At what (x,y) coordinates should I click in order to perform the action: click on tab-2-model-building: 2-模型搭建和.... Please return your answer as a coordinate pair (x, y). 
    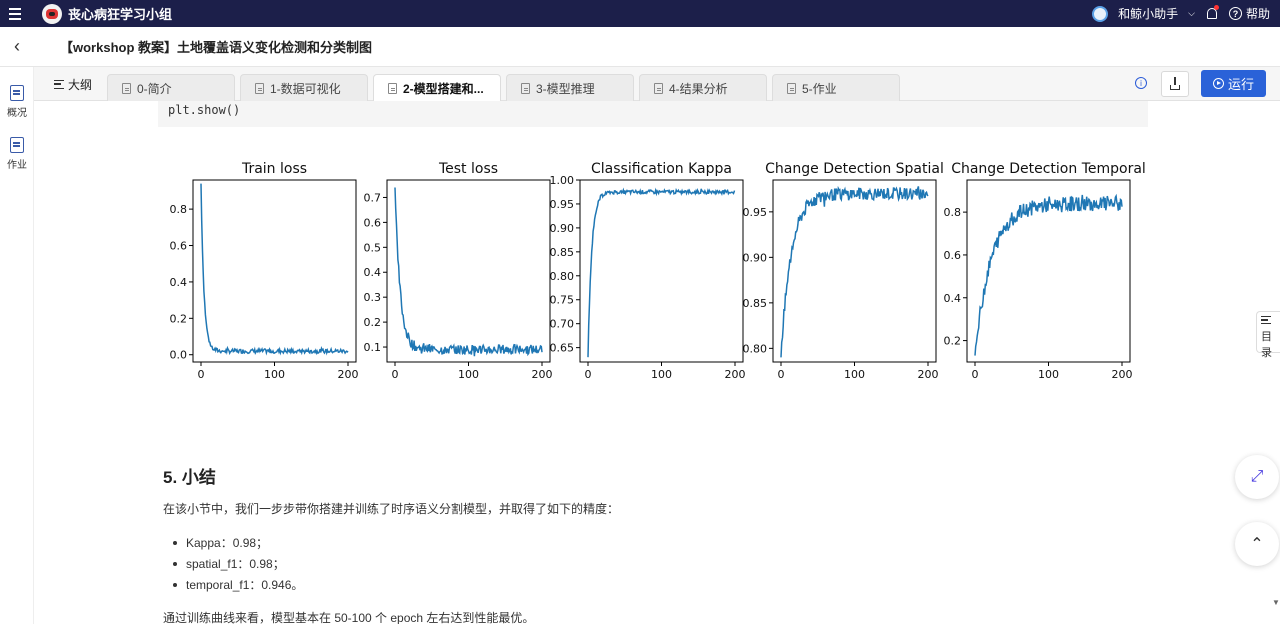
    Looking at the image, I should click on (437, 87).